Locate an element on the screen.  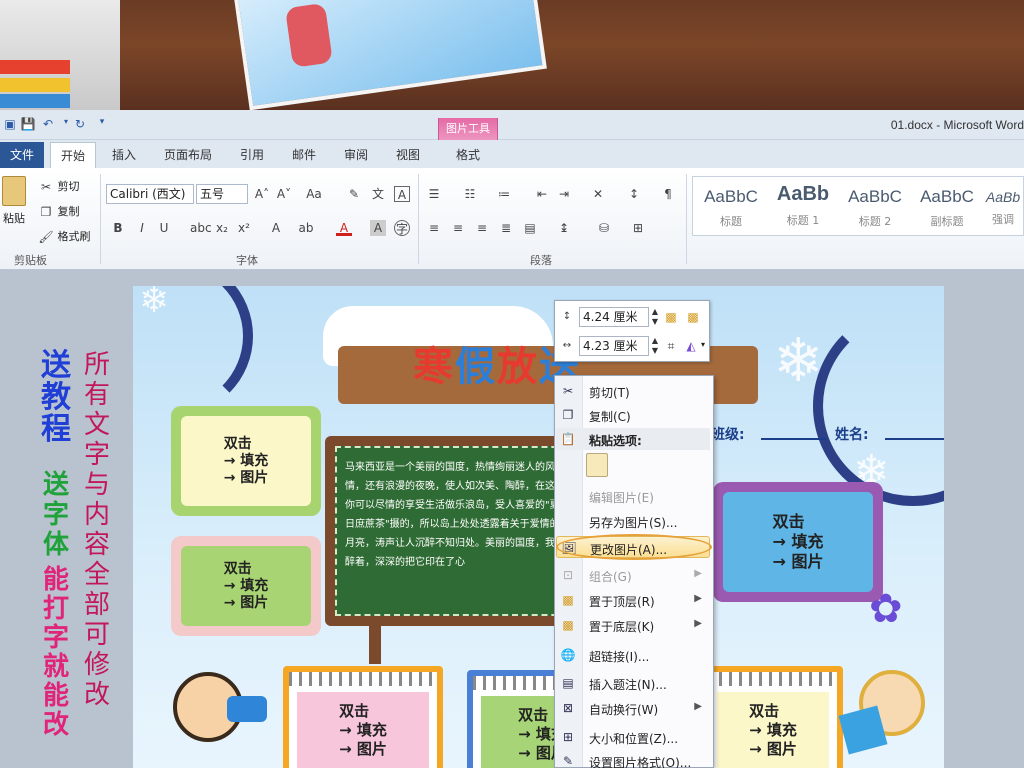
undo-icon: ↶ is located at coordinates (48, 125).